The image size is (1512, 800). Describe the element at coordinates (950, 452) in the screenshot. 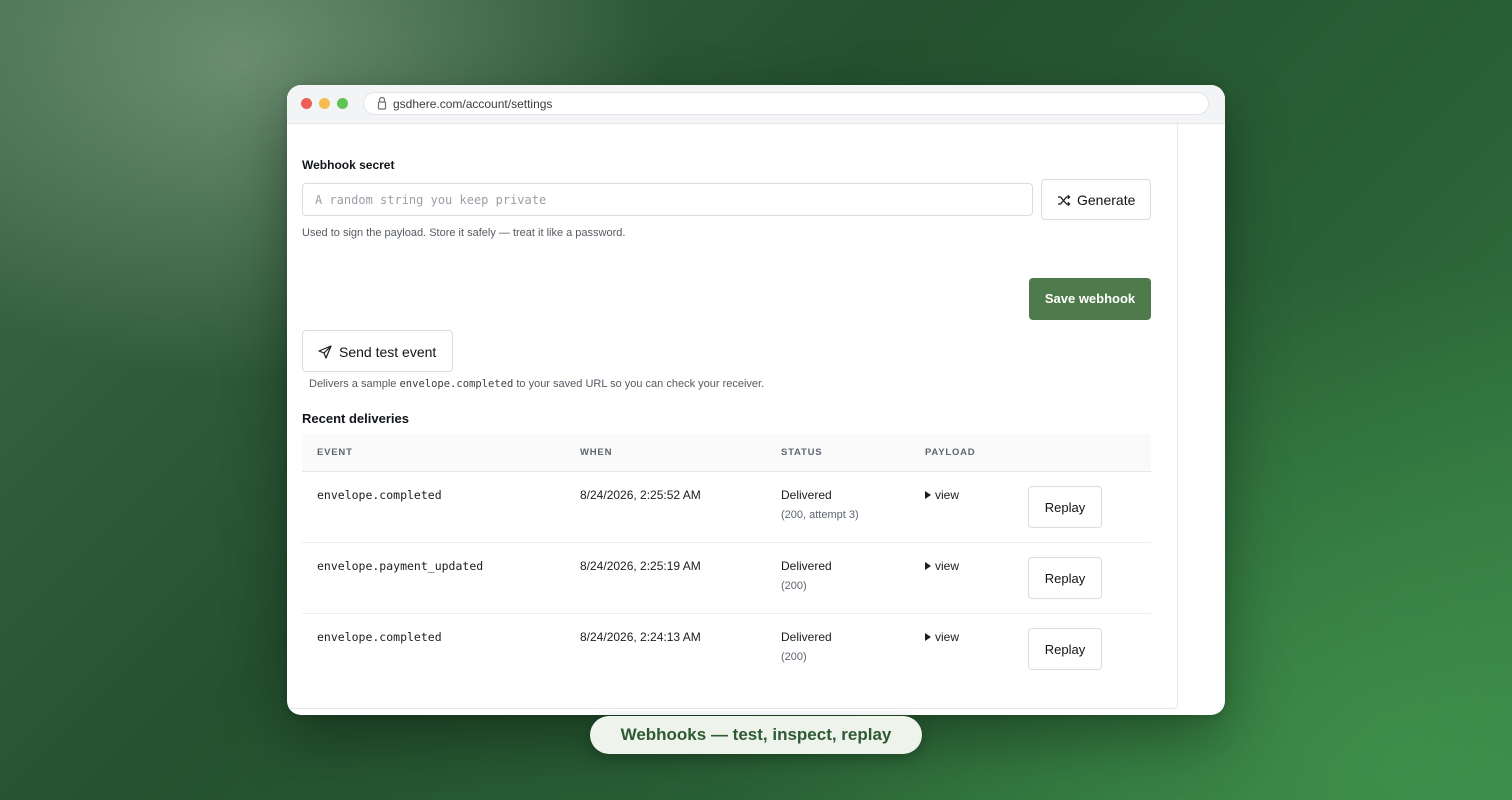

I see `column-header-payload: PAYLOAD` at that location.